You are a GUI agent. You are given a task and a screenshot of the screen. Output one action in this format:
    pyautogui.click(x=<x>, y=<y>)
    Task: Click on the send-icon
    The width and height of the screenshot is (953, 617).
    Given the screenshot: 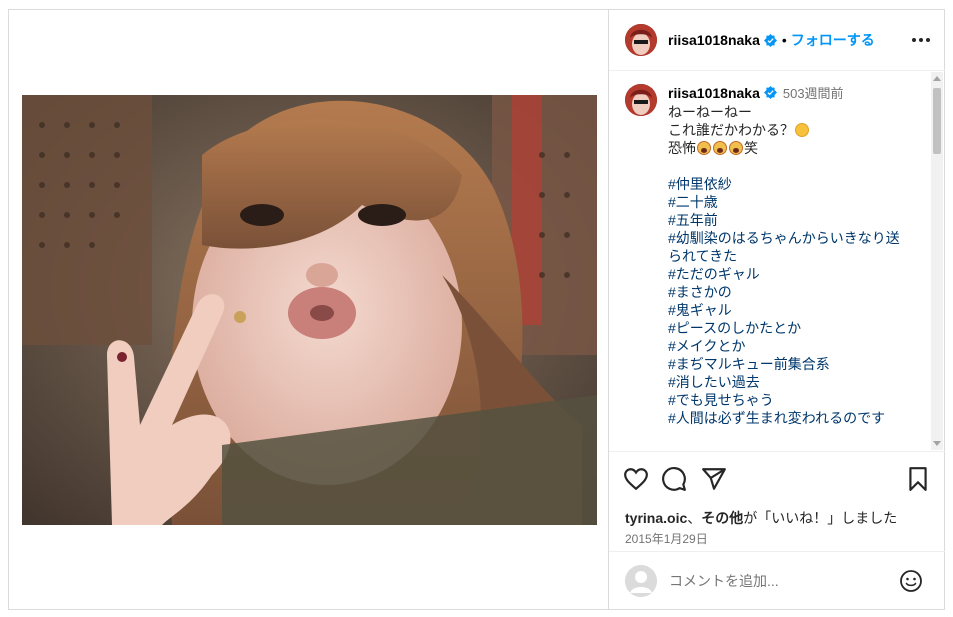 What is the action you would take?
    pyautogui.click(x=714, y=479)
    